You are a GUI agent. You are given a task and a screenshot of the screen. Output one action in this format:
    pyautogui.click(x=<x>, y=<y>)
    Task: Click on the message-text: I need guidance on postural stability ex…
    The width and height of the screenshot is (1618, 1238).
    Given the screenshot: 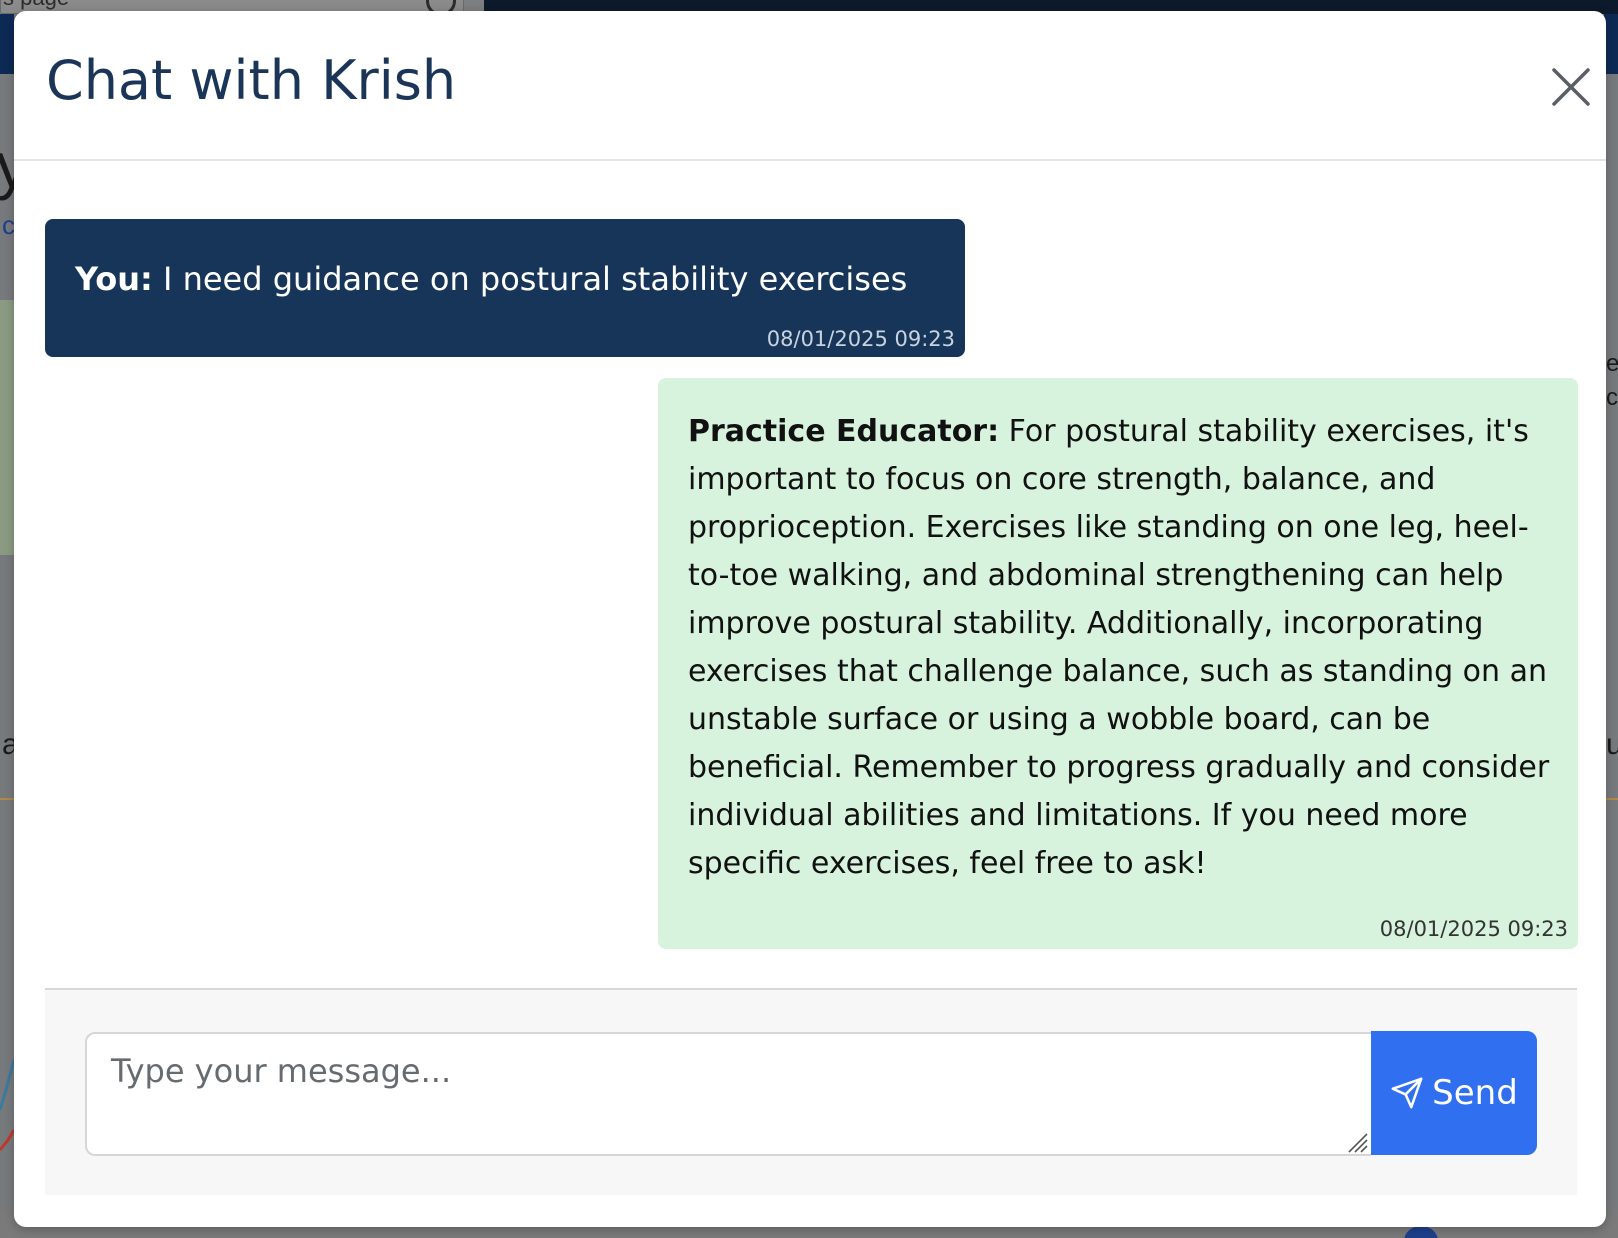 What is the action you would take?
    pyautogui.click(x=535, y=279)
    